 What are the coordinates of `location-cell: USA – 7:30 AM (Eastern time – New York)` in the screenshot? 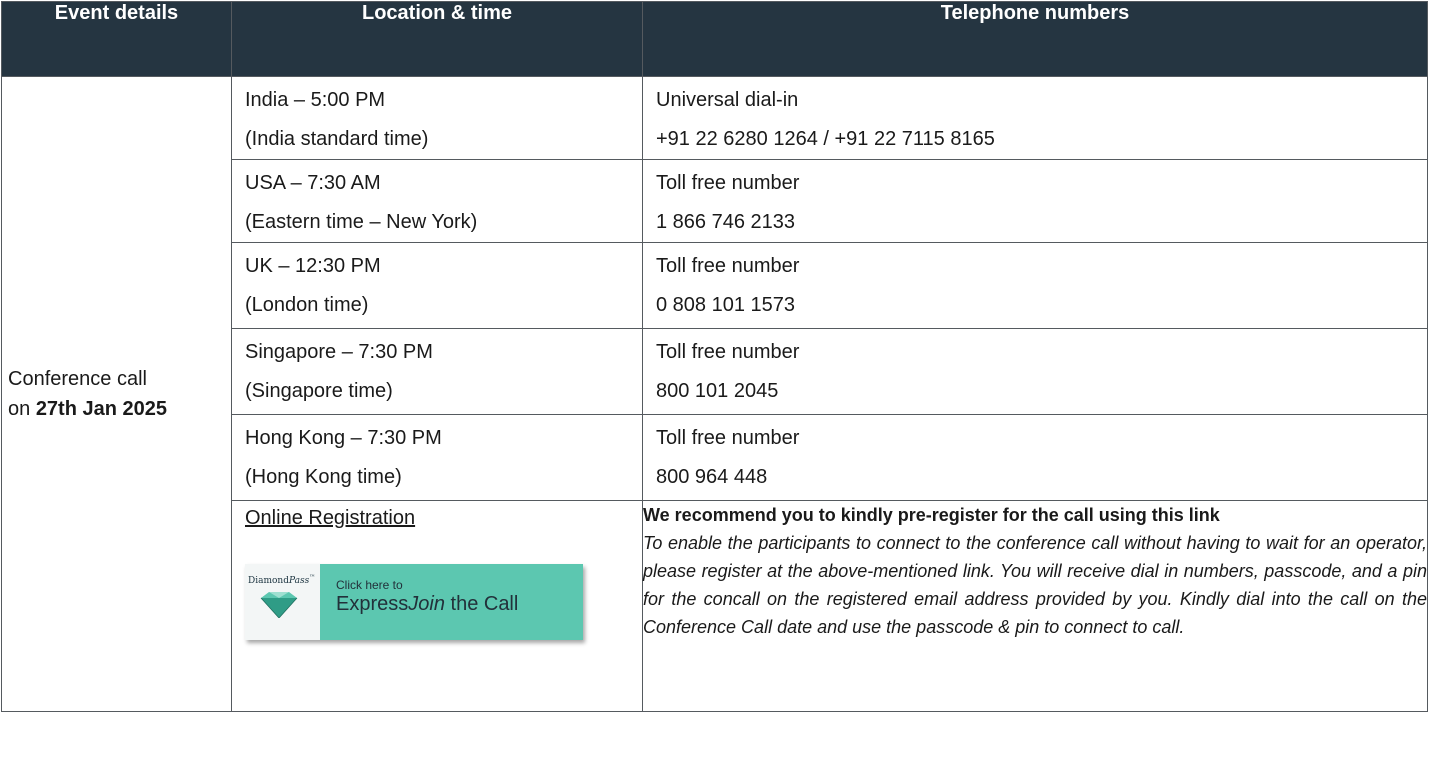 It's located at (437, 201).